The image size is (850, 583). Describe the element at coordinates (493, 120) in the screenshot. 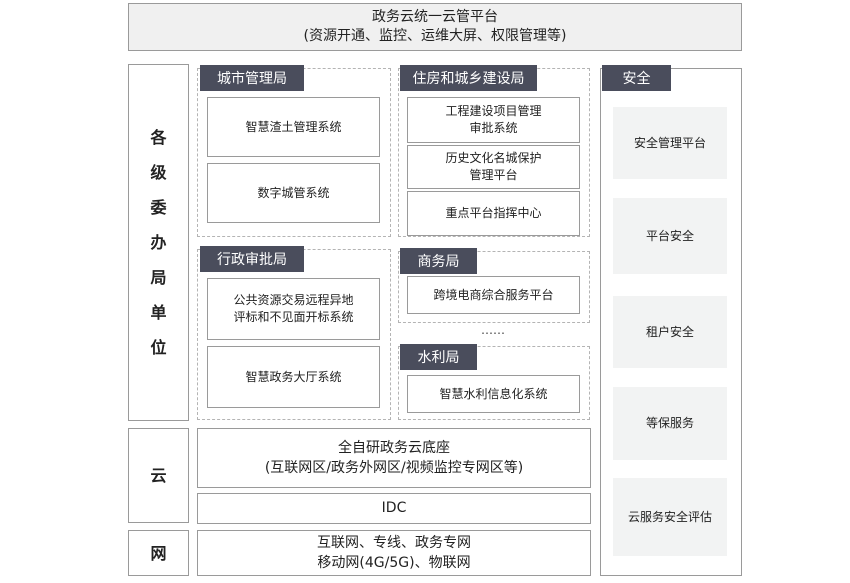

I see `construction-approval-system: 工程建设项目管理 审批系统` at that location.